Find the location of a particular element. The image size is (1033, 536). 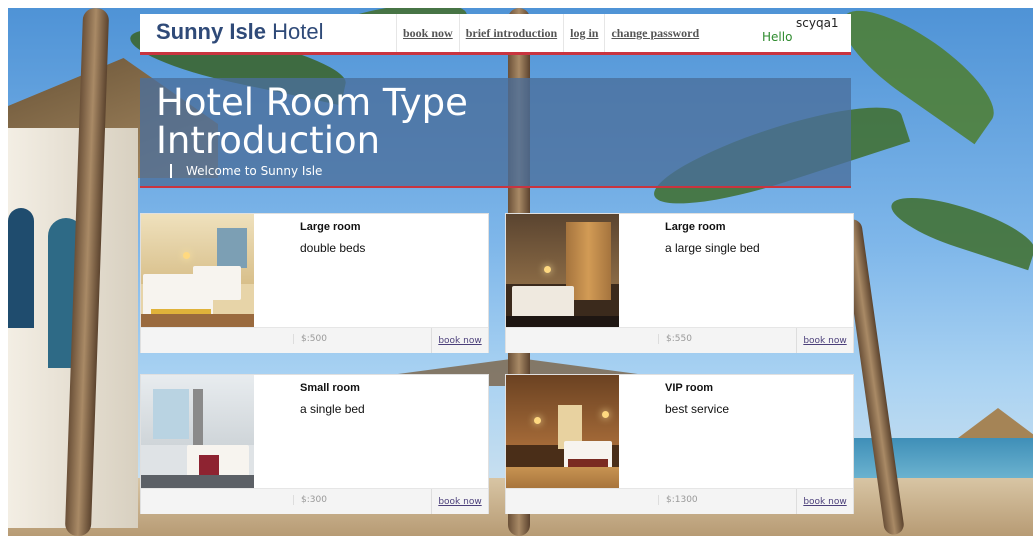

room-card: Small room a single bed $:300 book now is located at coordinates (314, 444).